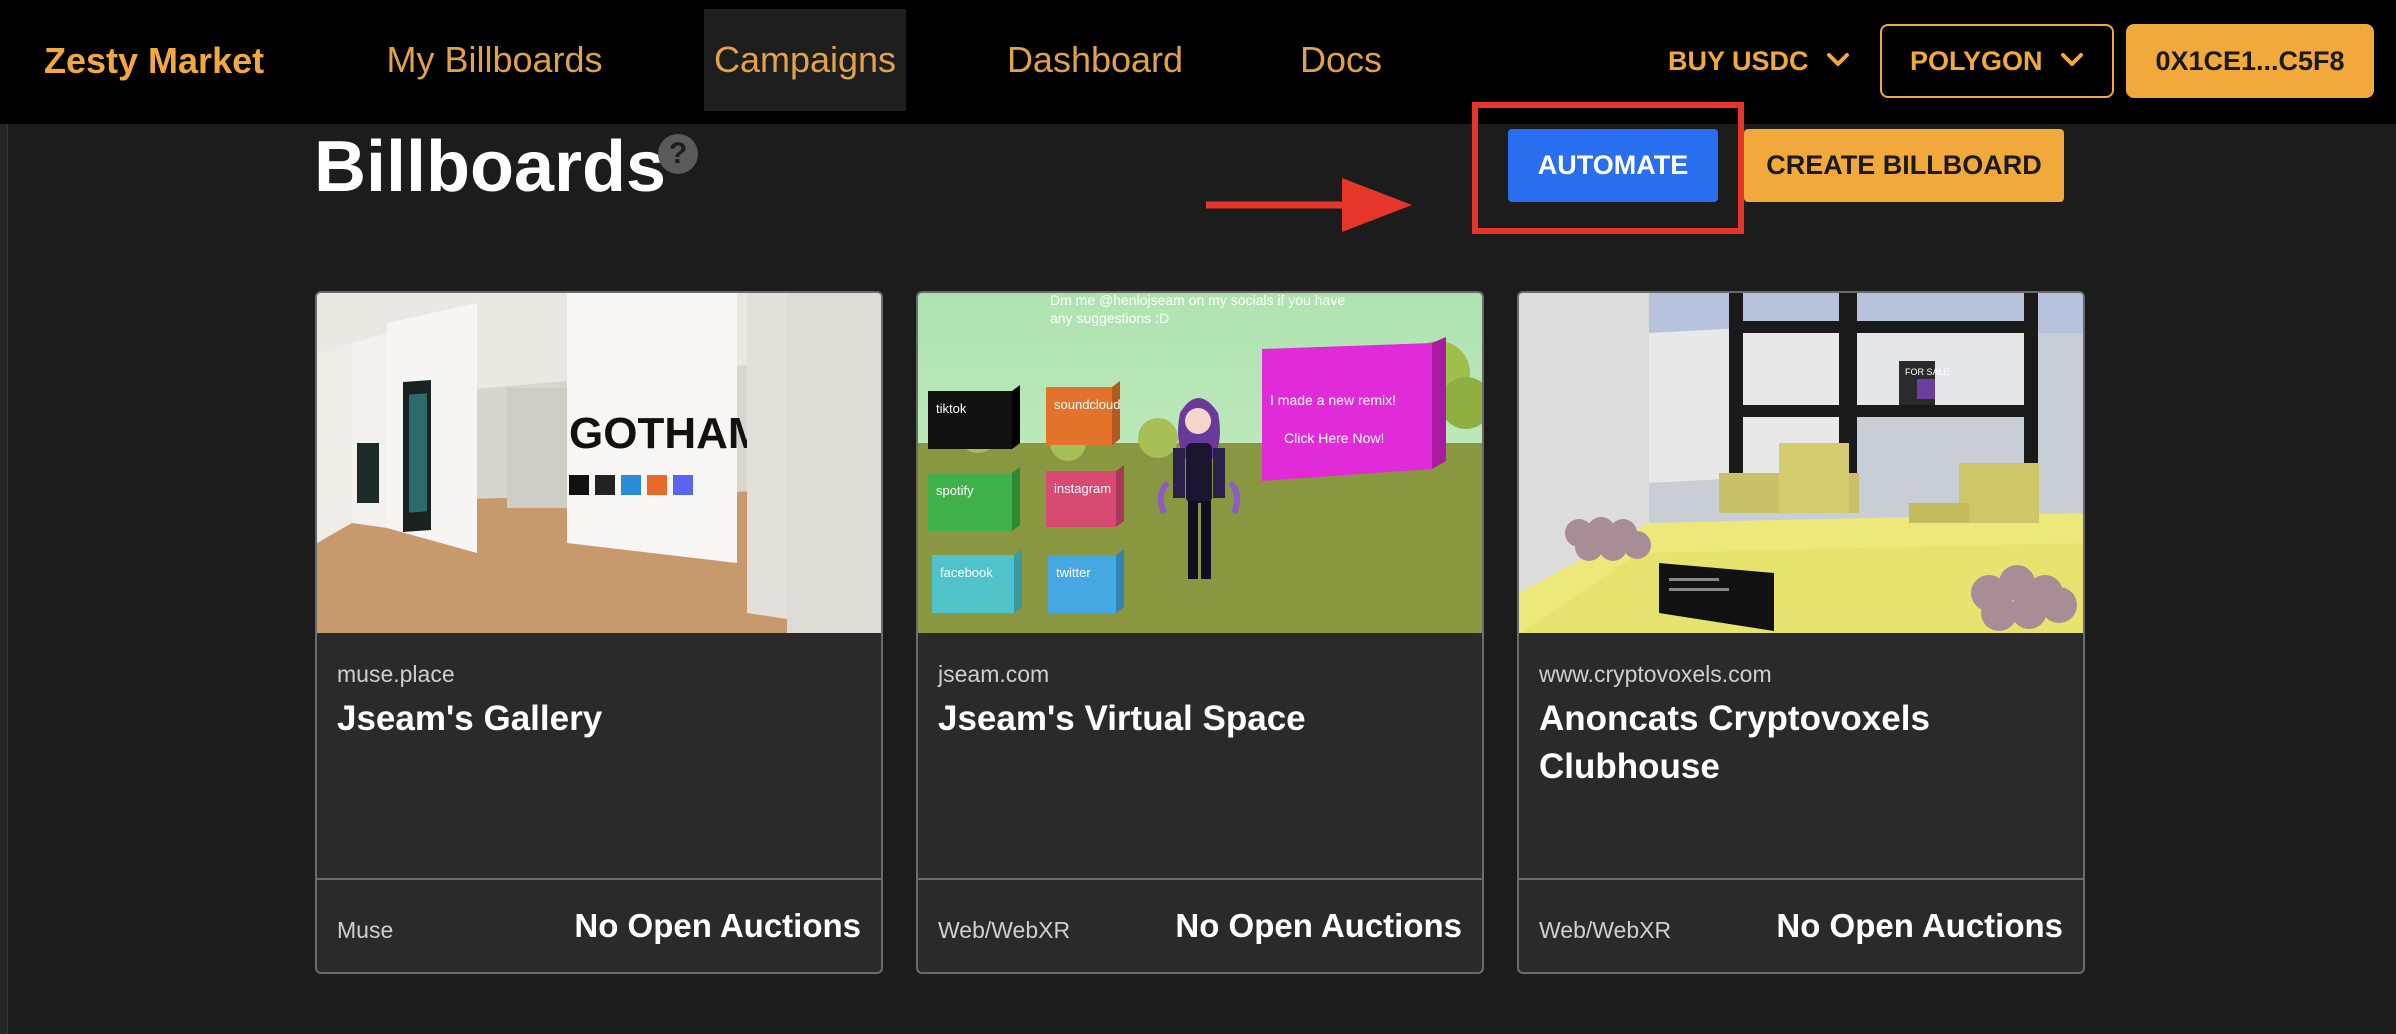  What do you see at coordinates (805, 60) in the screenshot?
I see `nav-campaigns: Campaigns` at bounding box center [805, 60].